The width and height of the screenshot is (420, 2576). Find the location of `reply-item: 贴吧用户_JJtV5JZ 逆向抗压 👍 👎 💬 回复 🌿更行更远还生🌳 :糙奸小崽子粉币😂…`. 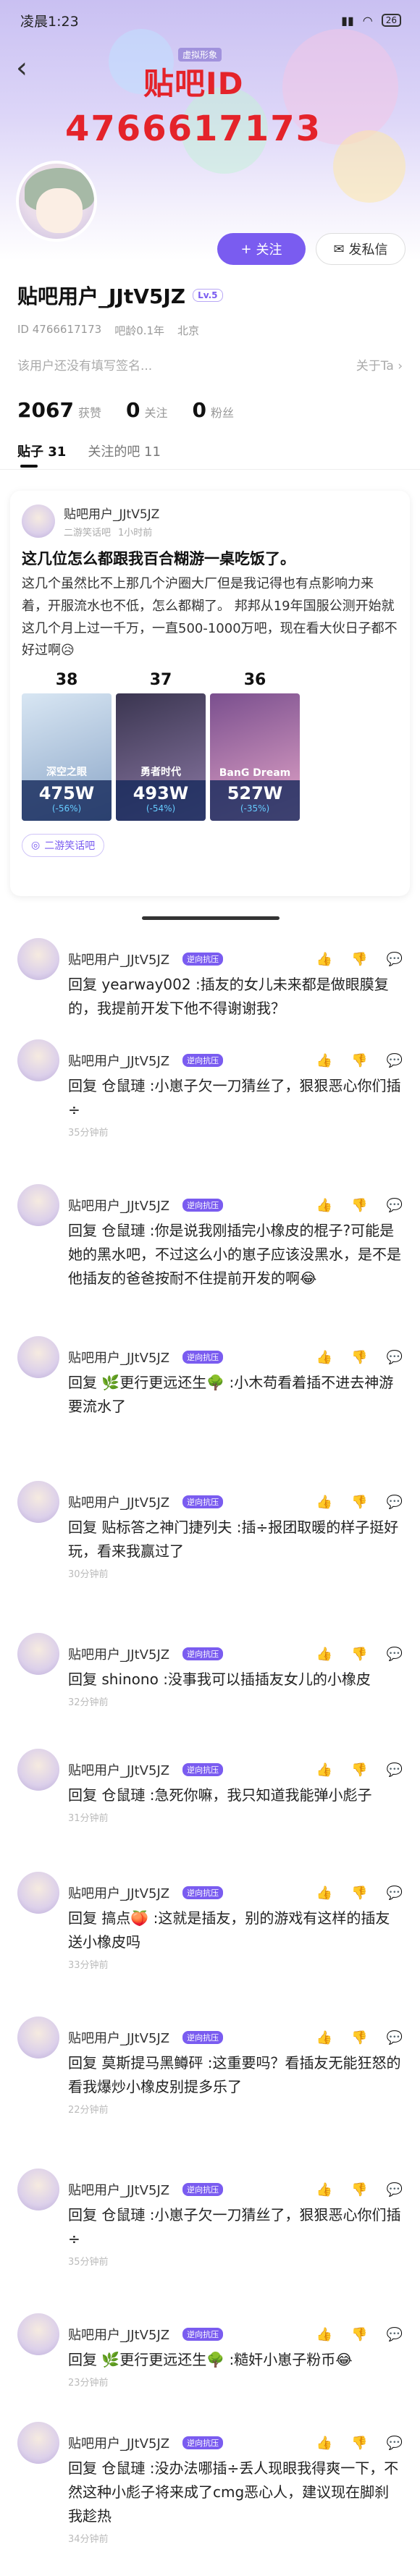

reply-item: 贴吧用户_JJtV5JZ 逆向抗压 👍 👎 💬 回复 🌿更行更远还生🌳 :糙奸小崽子粉币😂… is located at coordinates (210, 2351).